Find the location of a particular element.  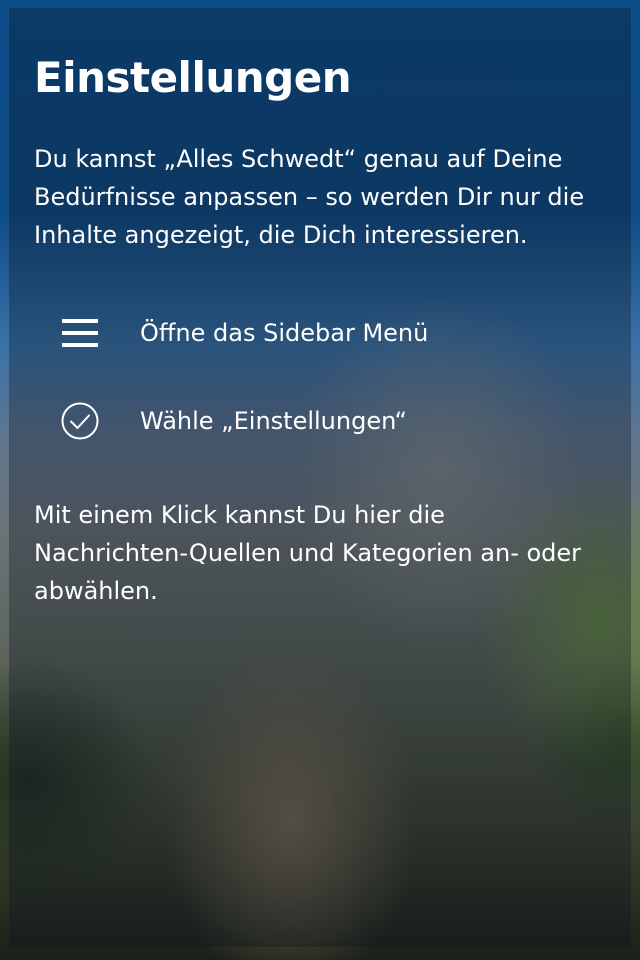

step-open-sidebar: Öffne das Sidebar Menü is located at coordinates (340, 333).